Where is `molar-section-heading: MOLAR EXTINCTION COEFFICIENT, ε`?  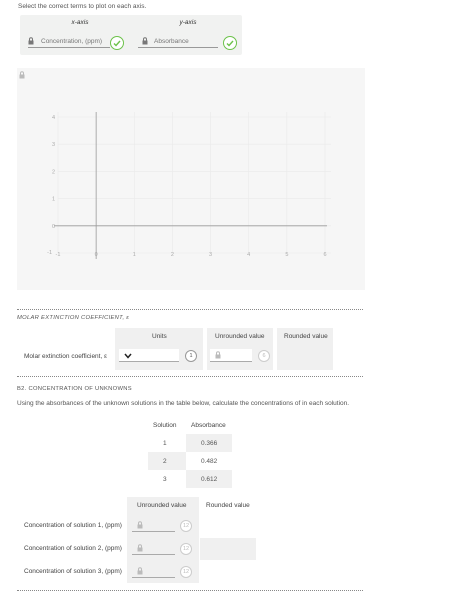
molar-section-heading: MOLAR EXTINCTION COEFFICIENT, ε is located at coordinates (73, 318).